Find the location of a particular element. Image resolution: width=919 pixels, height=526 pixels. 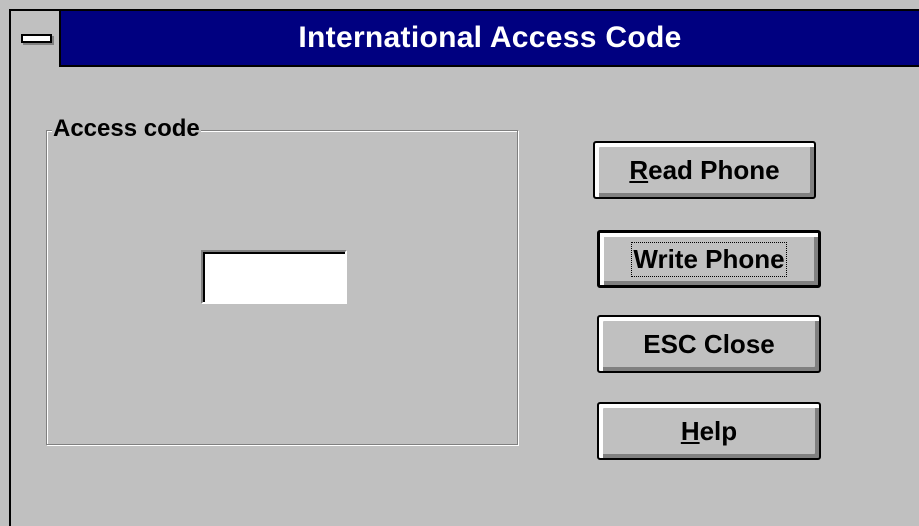

write-phone-button: Write Phone is located at coordinates (709, 259).